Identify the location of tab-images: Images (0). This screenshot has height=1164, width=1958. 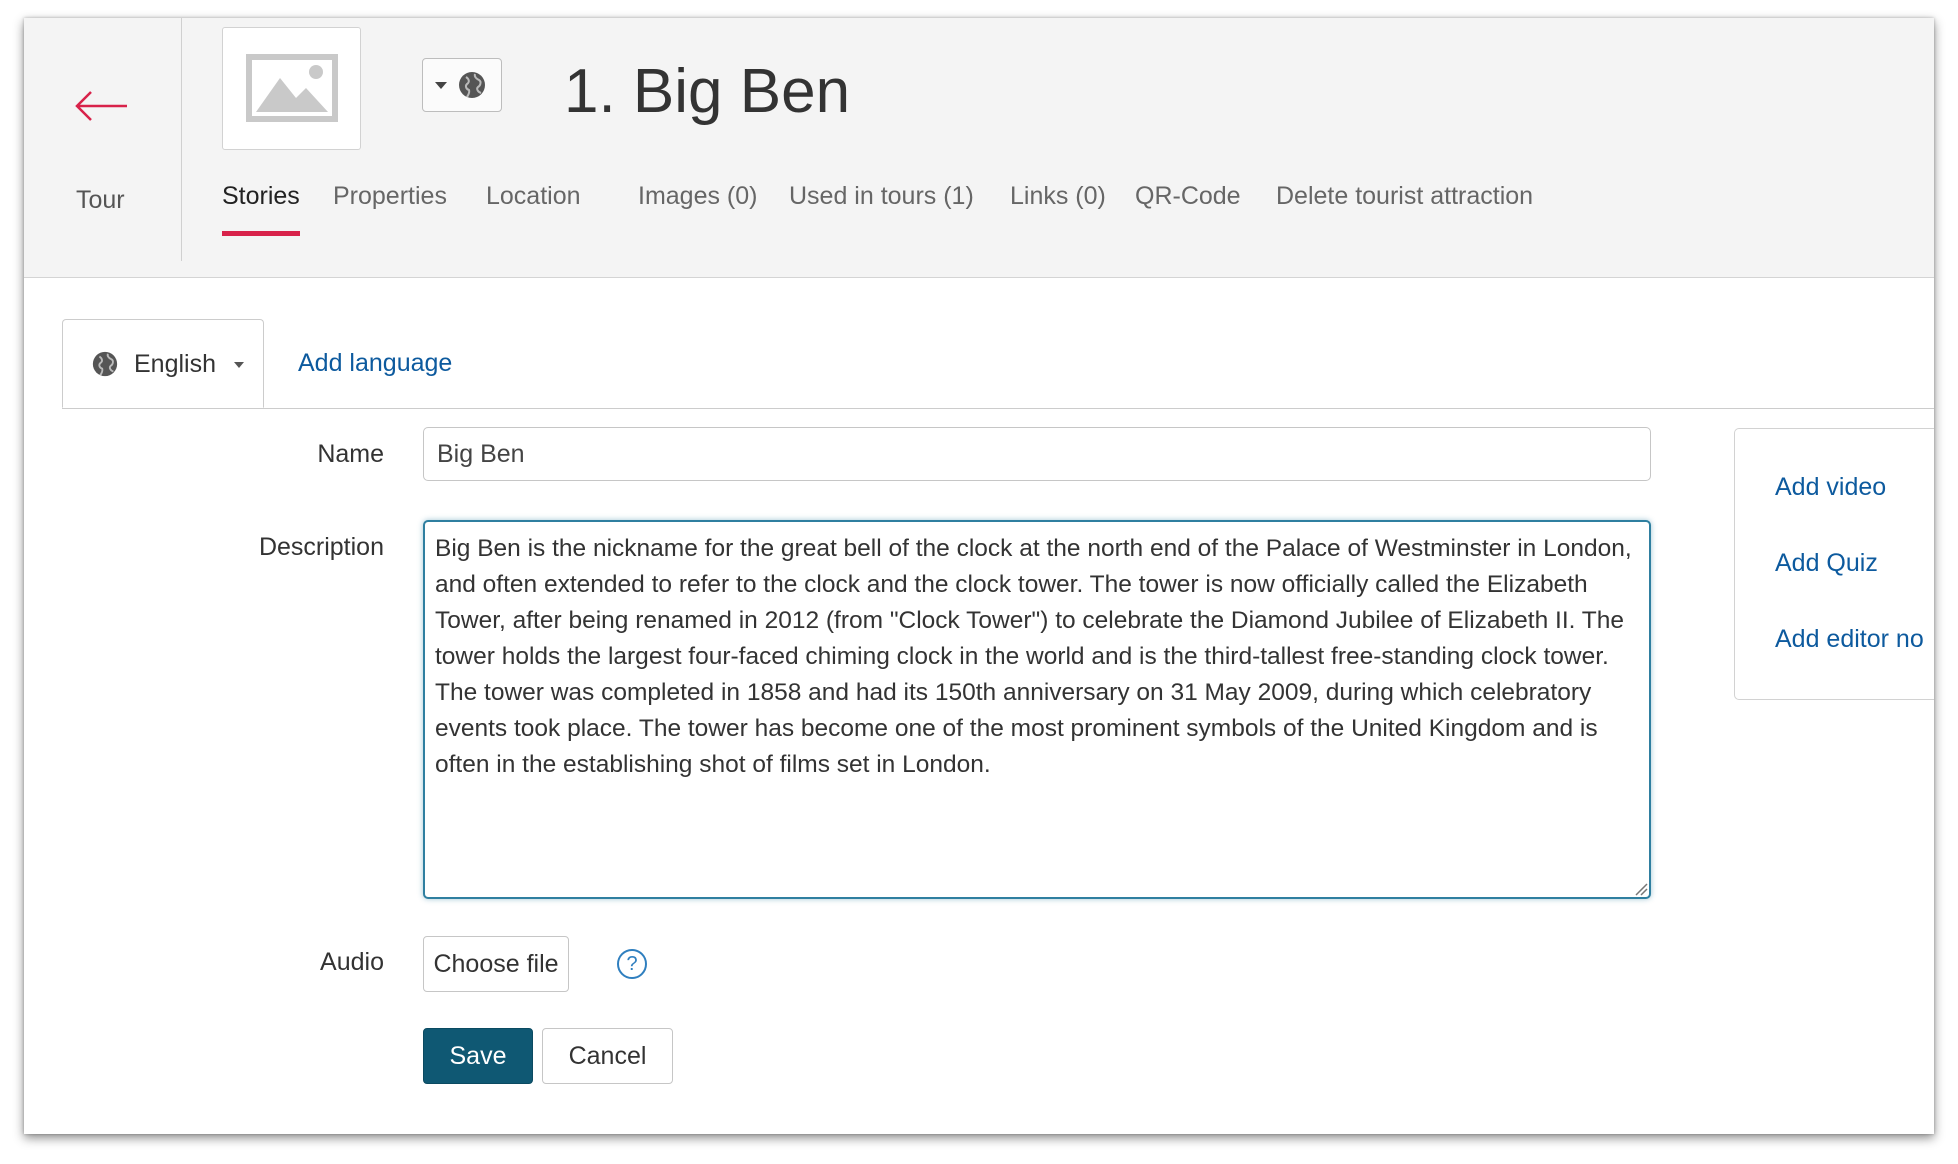
(697, 206).